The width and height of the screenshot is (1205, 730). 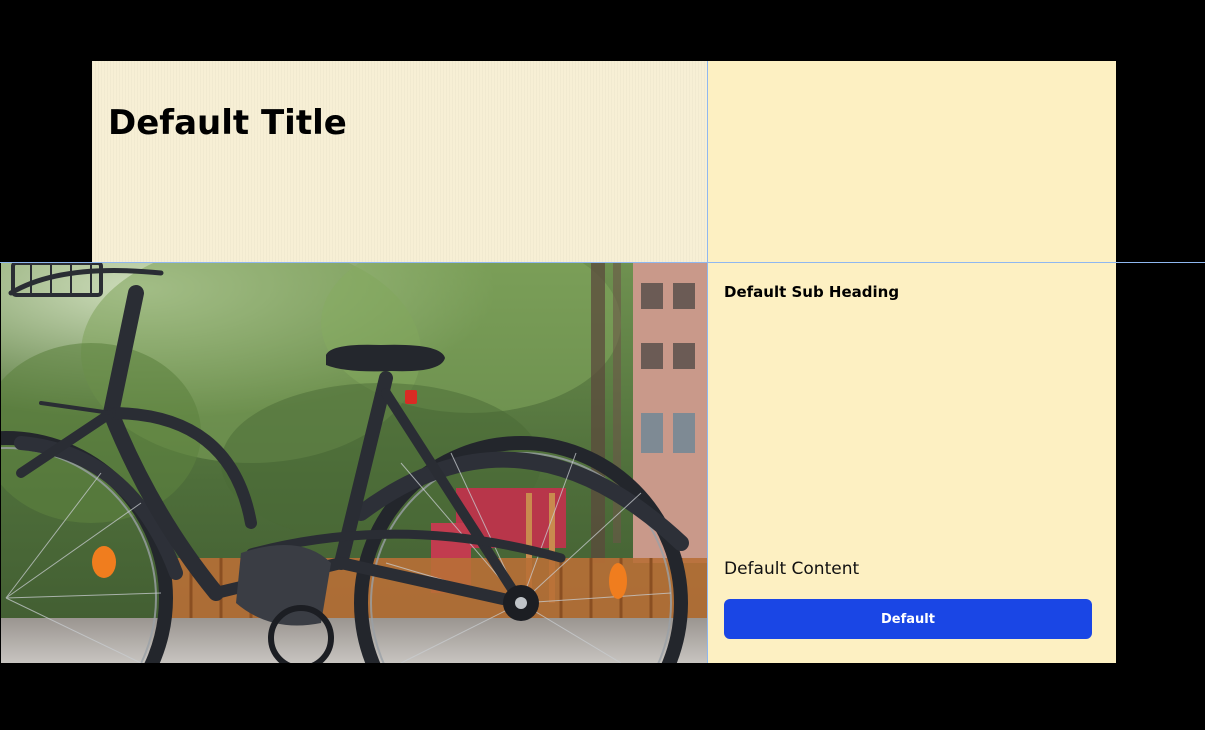 I want to click on title-panel: Default Title, so click(x=399, y=161).